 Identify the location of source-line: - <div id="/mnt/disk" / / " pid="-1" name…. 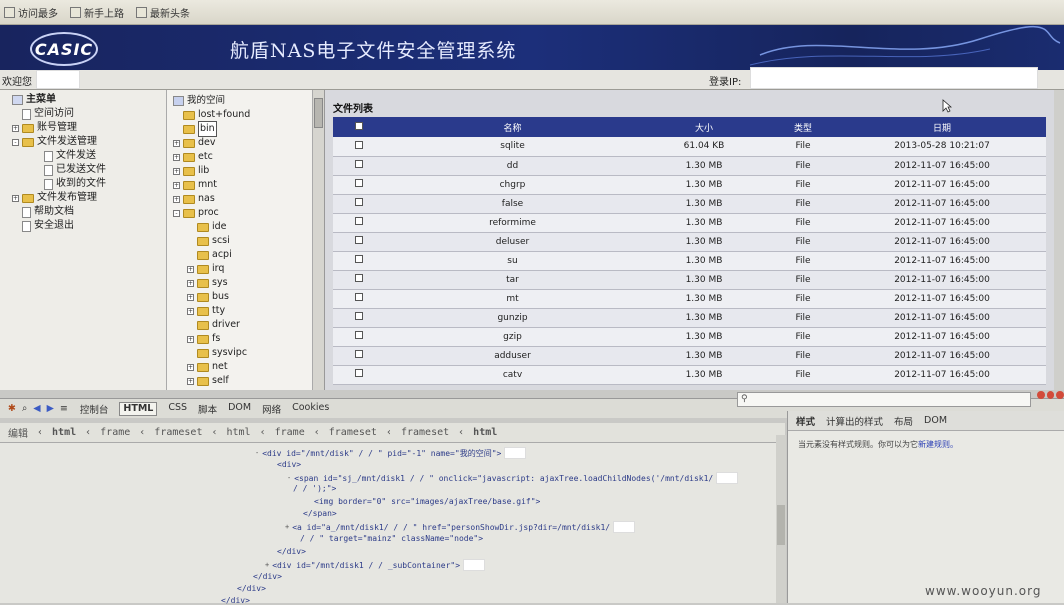
(391, 453).